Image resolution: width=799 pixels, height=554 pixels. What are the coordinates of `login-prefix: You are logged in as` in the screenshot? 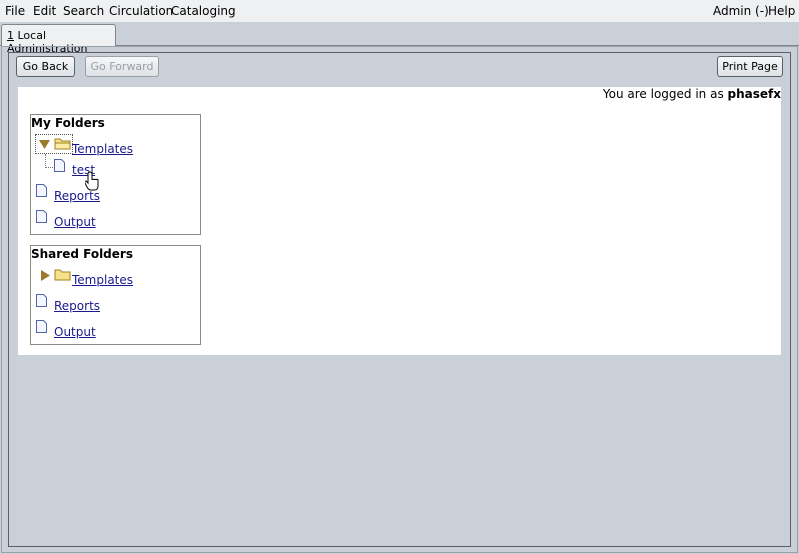 It's located at (665, 94).